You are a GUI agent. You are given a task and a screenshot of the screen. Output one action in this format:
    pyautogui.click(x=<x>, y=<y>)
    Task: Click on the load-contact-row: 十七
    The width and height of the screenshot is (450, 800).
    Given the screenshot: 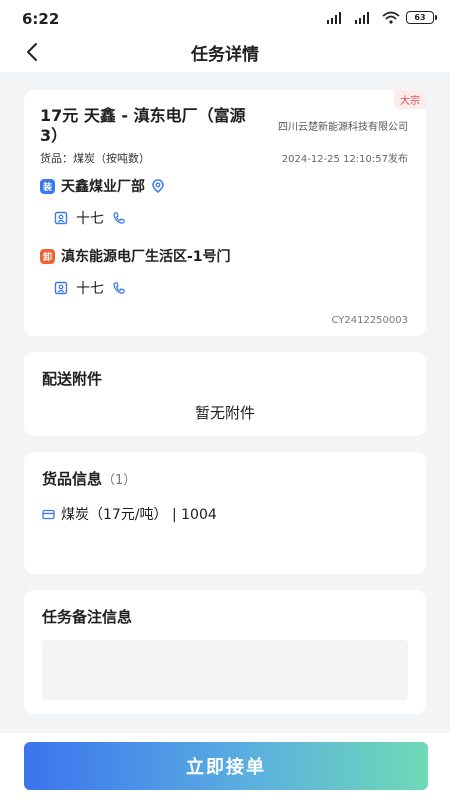 What is the action you would take?
    pyautogui.click(x=90, y=218)
    